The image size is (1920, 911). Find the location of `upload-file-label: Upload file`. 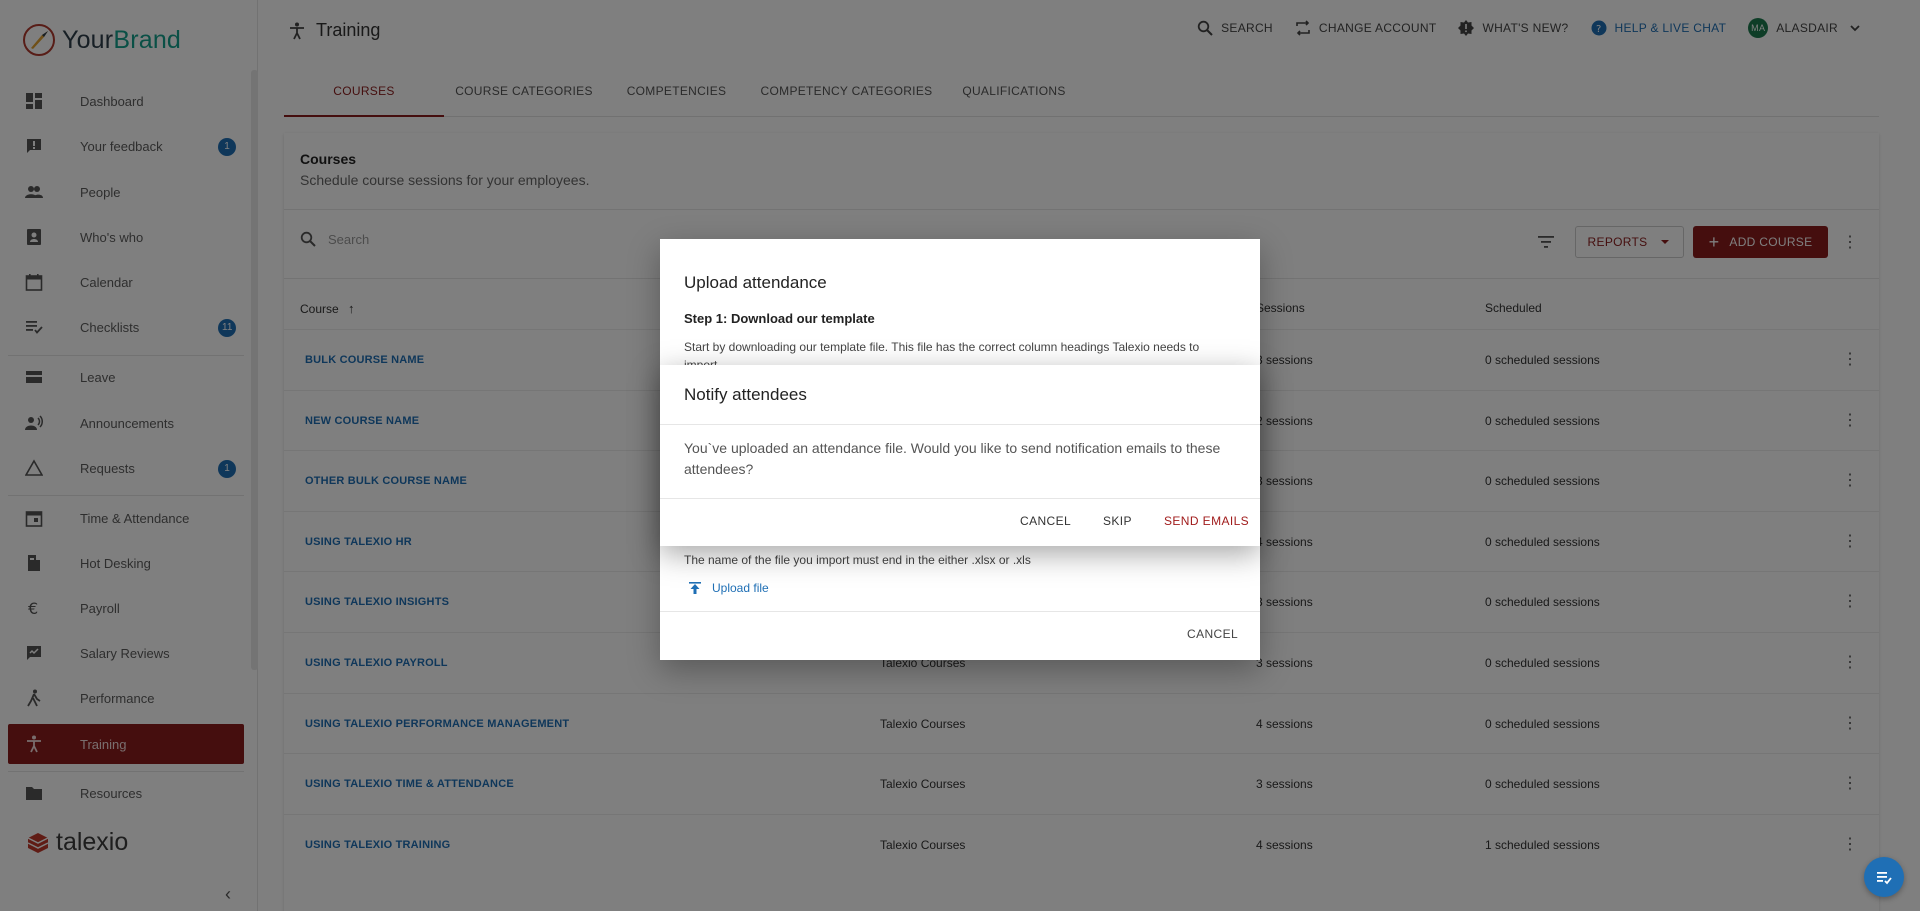

upload-file-label: Upload file is located at coordinates (740, 588).